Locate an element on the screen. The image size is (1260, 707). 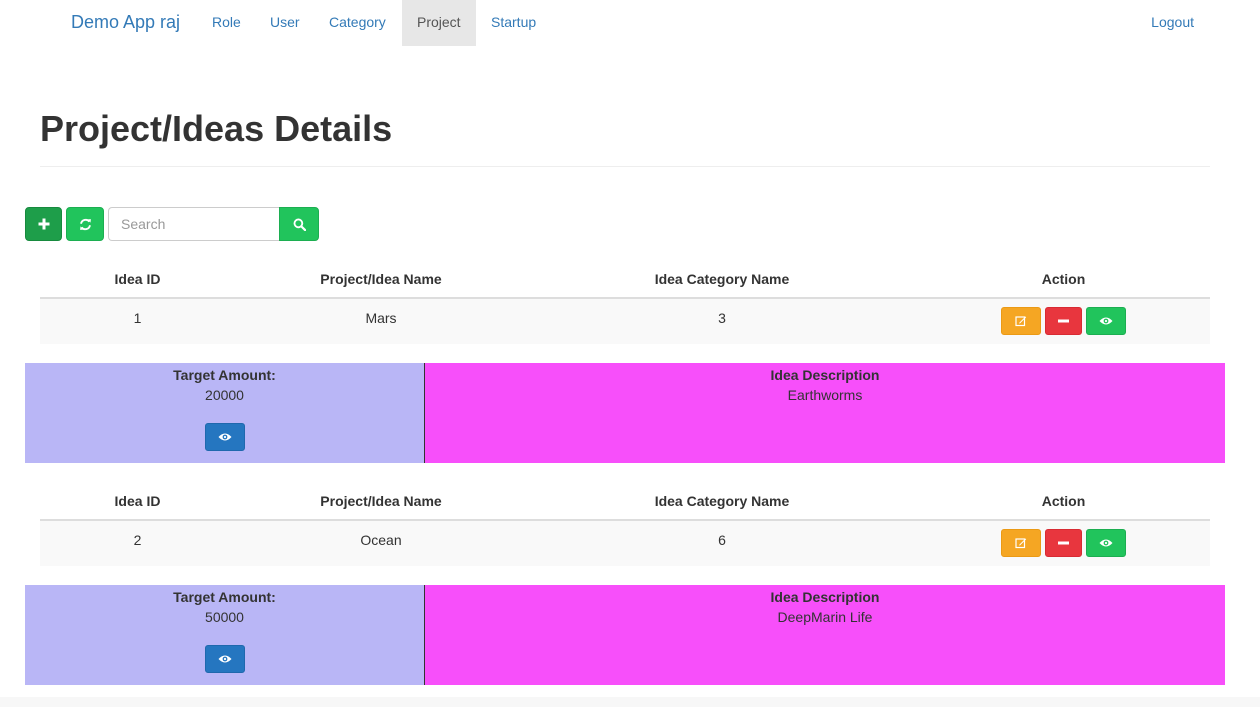
idea-description-value: DeepMarin Life is located at coordinates (825, 617).